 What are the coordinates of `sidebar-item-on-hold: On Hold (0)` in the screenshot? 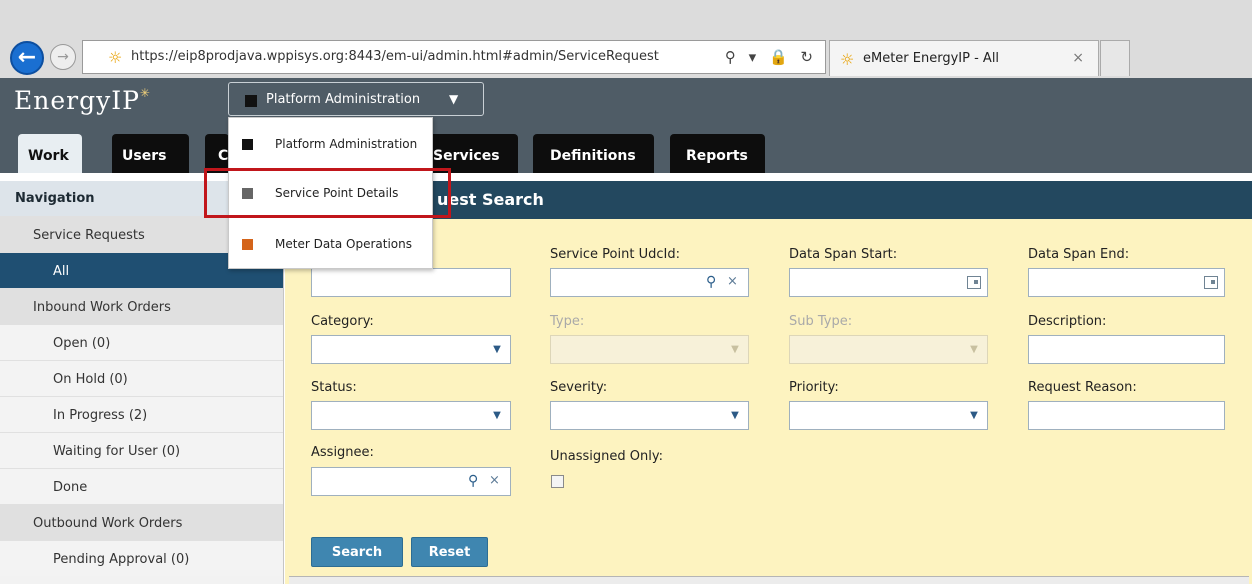 It's located at (141, 378).